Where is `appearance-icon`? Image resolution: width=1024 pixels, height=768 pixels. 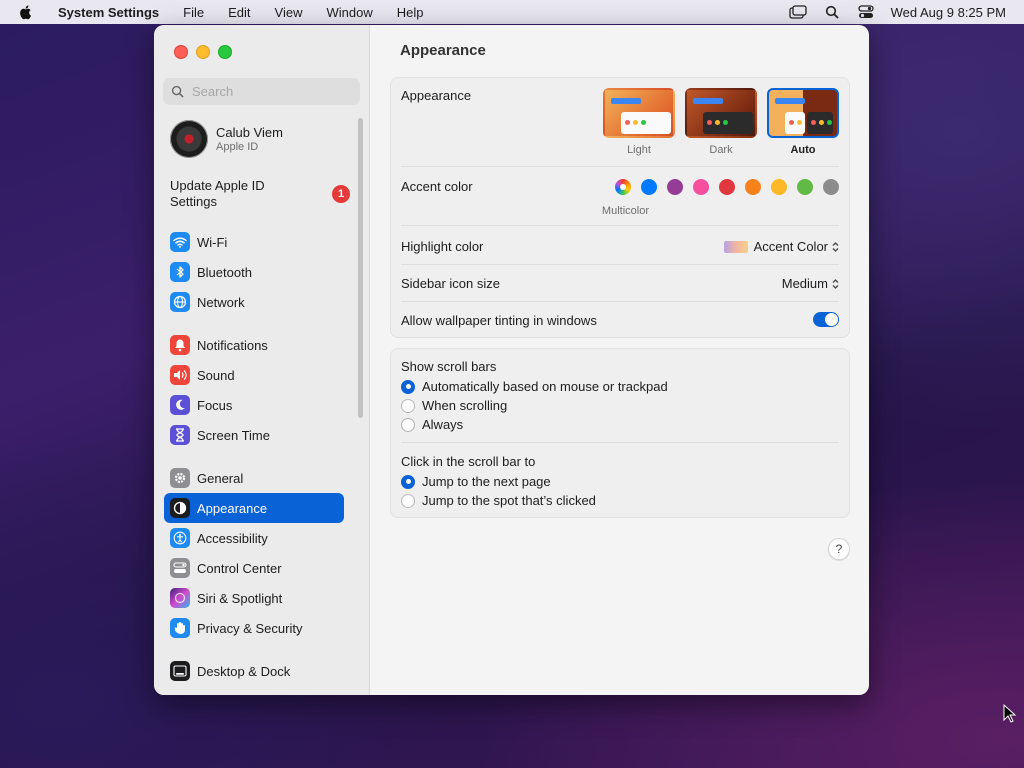 appearance-icon is located at coordinates (180, 508).